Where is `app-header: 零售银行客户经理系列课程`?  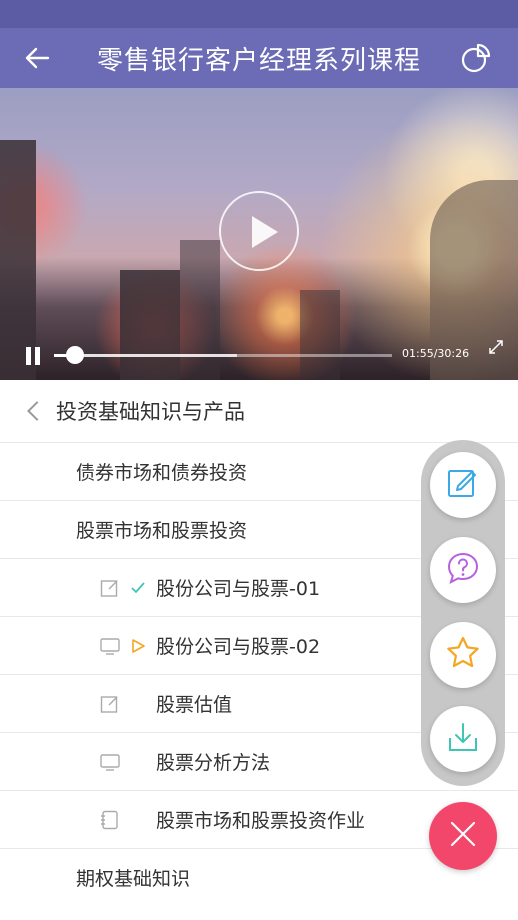
app-header: 零售银行客户经理系列课程 is located at coordinates (259, 58).